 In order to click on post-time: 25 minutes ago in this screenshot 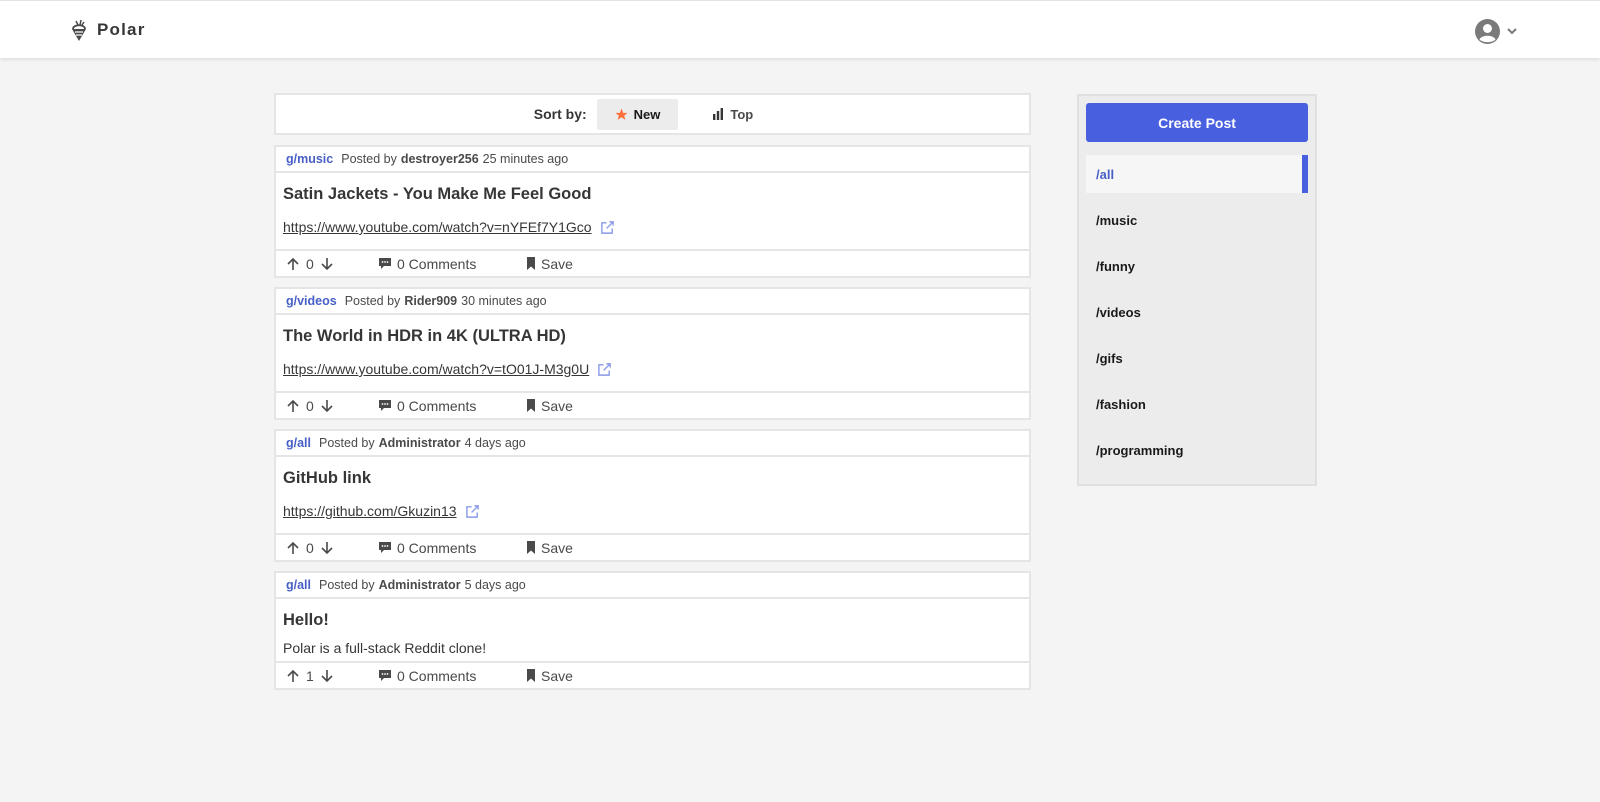, I will do `click(525, 159)`.